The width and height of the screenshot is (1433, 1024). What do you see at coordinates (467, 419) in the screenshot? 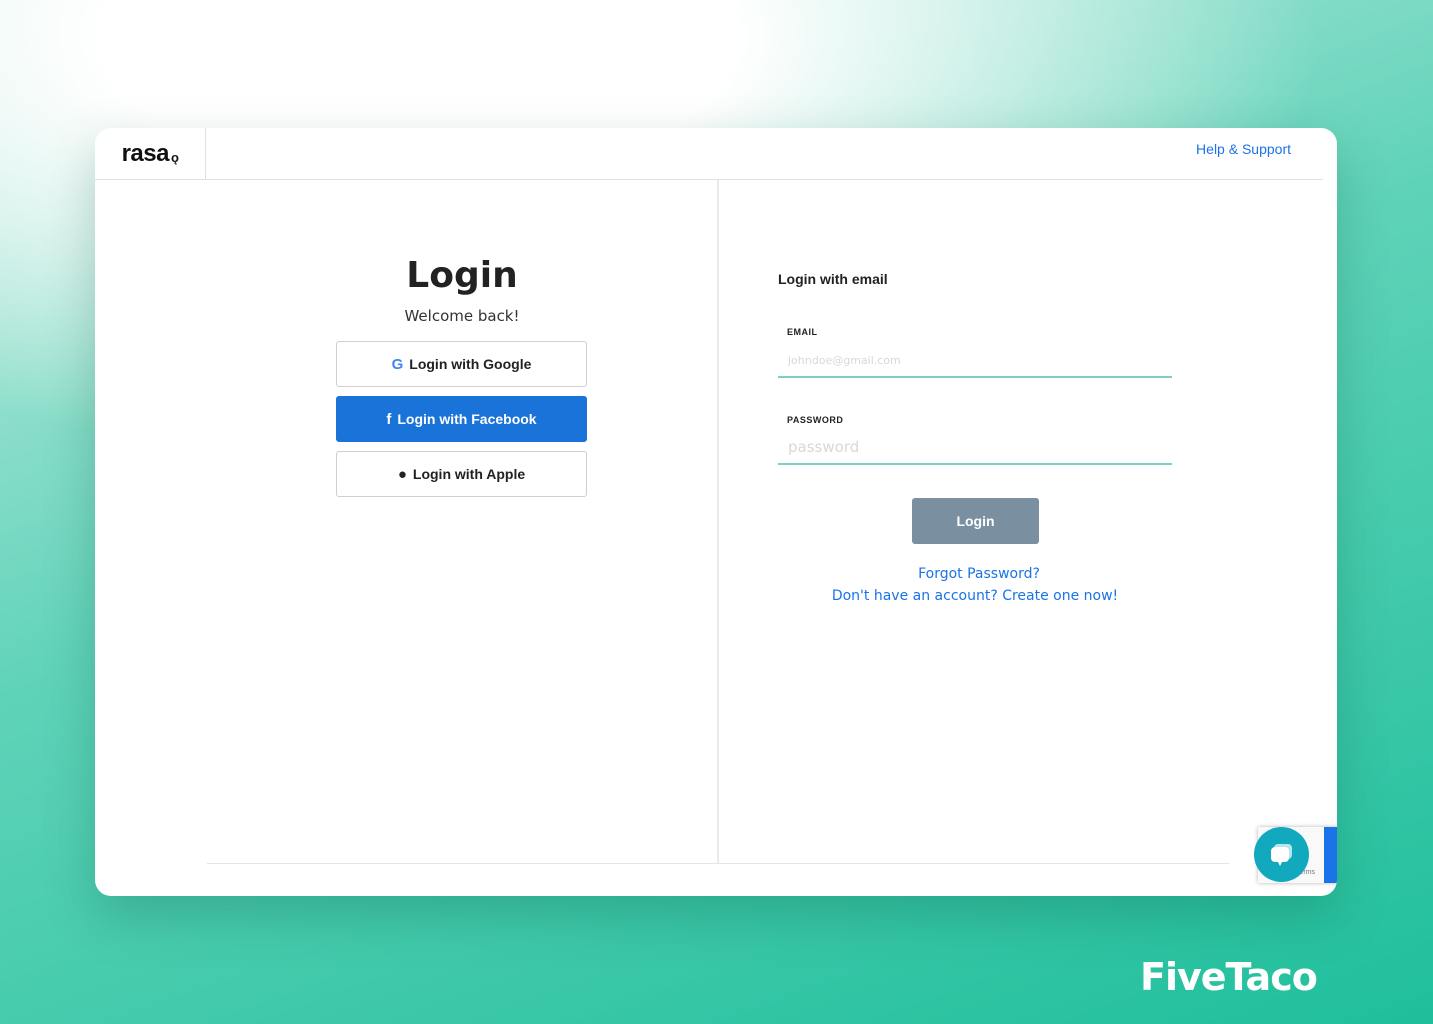
I see `facebook-label: Login with Facebook` at bounding box center [467, 419].